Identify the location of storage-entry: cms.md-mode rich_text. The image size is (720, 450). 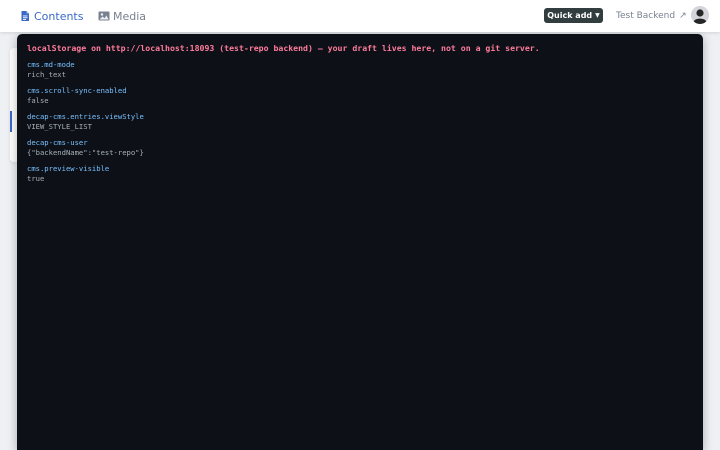
(51, 70).